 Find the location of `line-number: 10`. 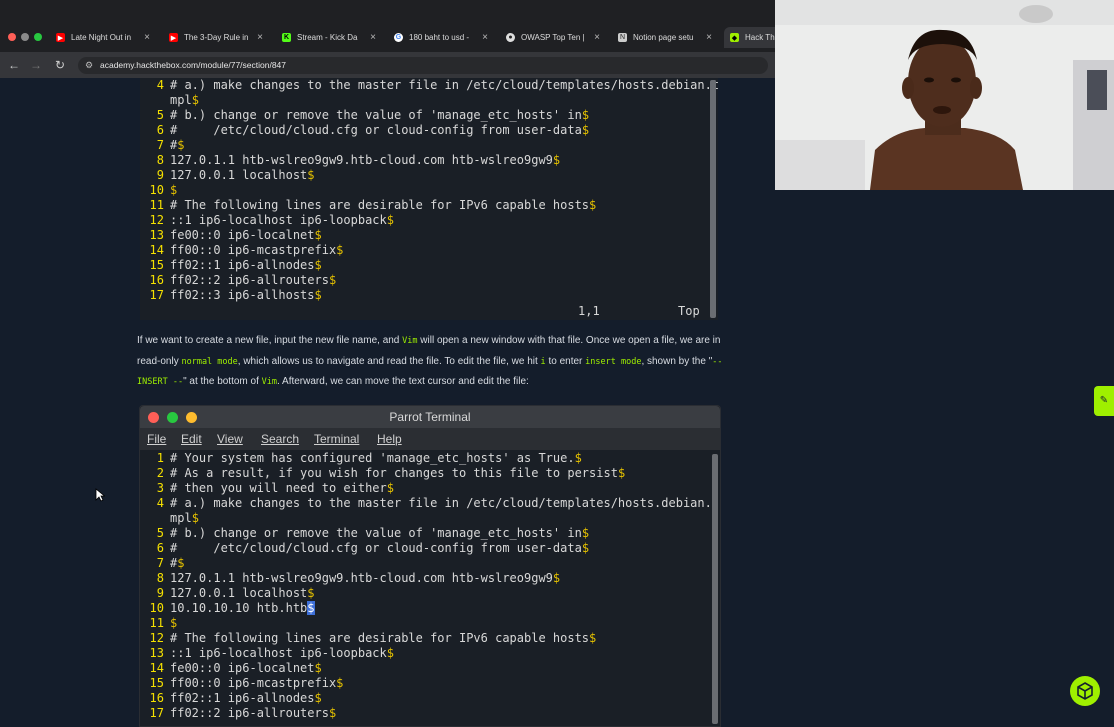

line-number: 10 is located at coordinates (156, 608).